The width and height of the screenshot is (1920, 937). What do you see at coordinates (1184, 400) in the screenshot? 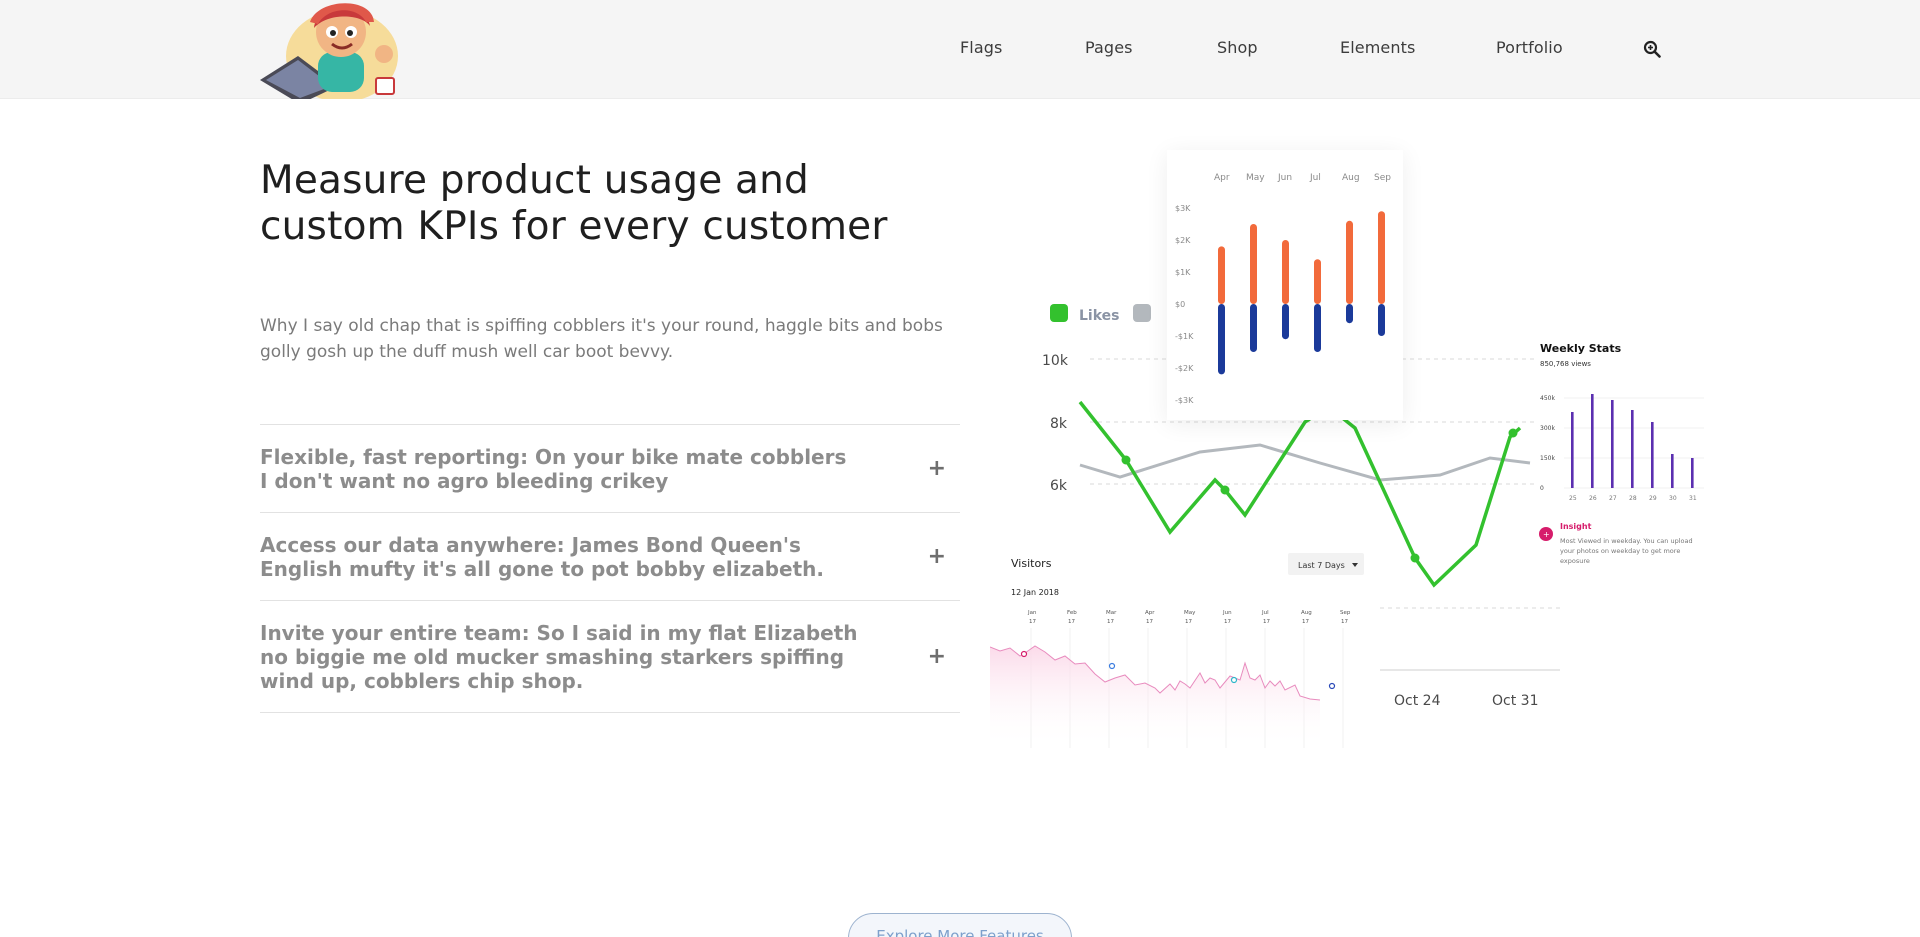
I see `bar-y-tick: -$3K` at bounding box center [1184, 400].